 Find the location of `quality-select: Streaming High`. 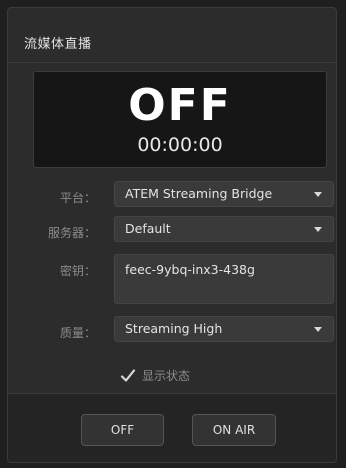

quality-select: Streaming High is located at coordinates (224, 329).